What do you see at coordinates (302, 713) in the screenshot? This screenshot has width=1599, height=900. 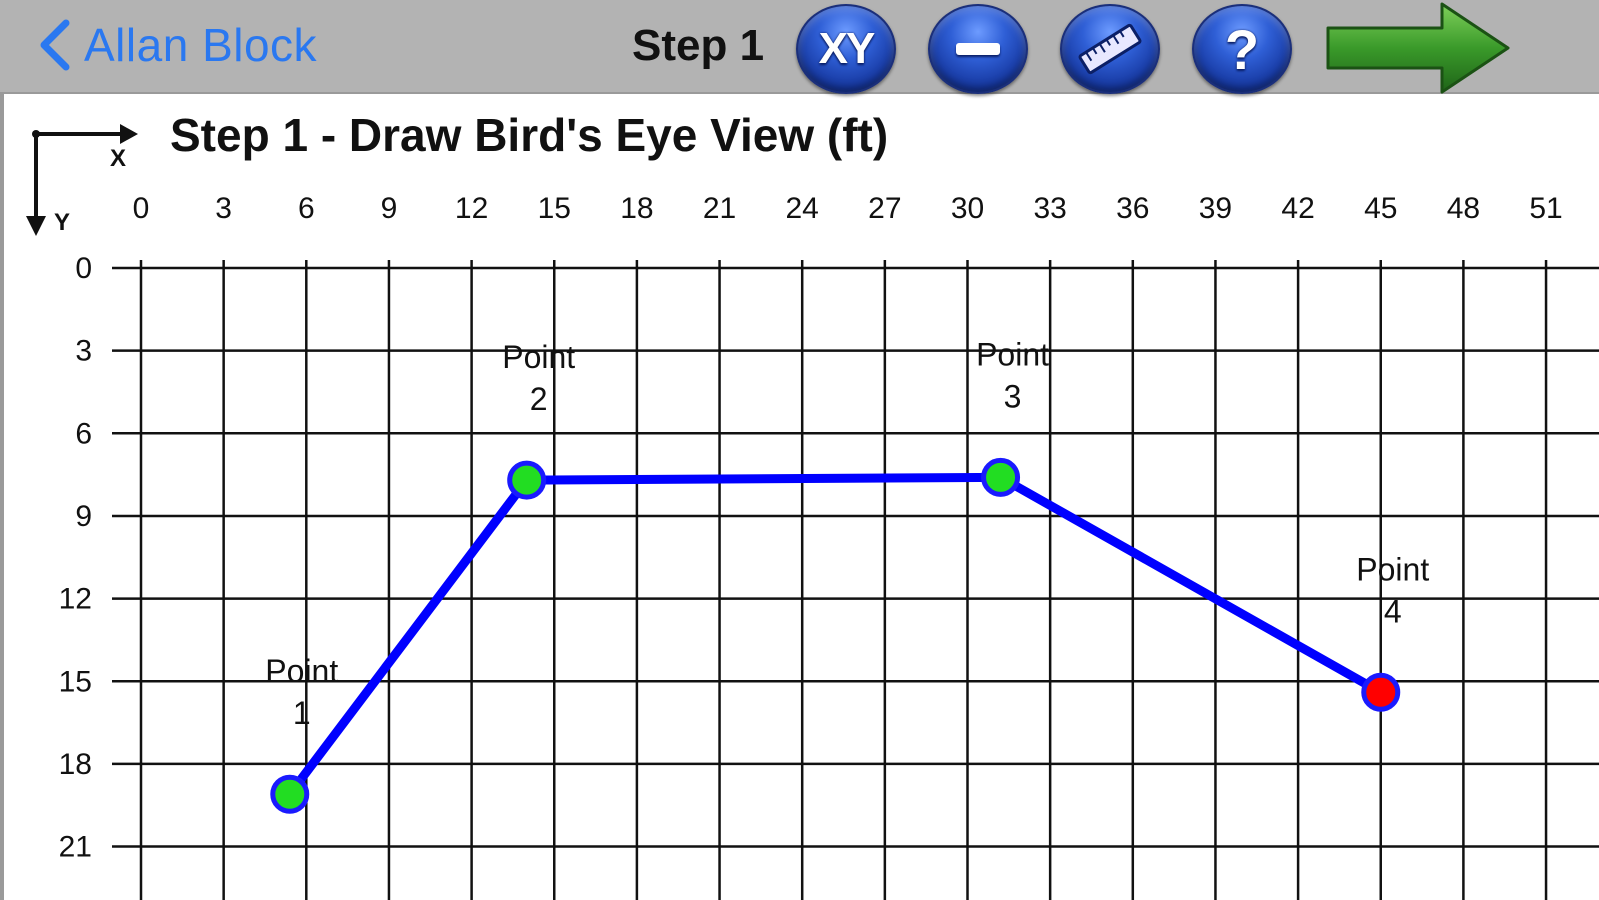 I see `point-number-1: 1` at bounding box center [302, 713].